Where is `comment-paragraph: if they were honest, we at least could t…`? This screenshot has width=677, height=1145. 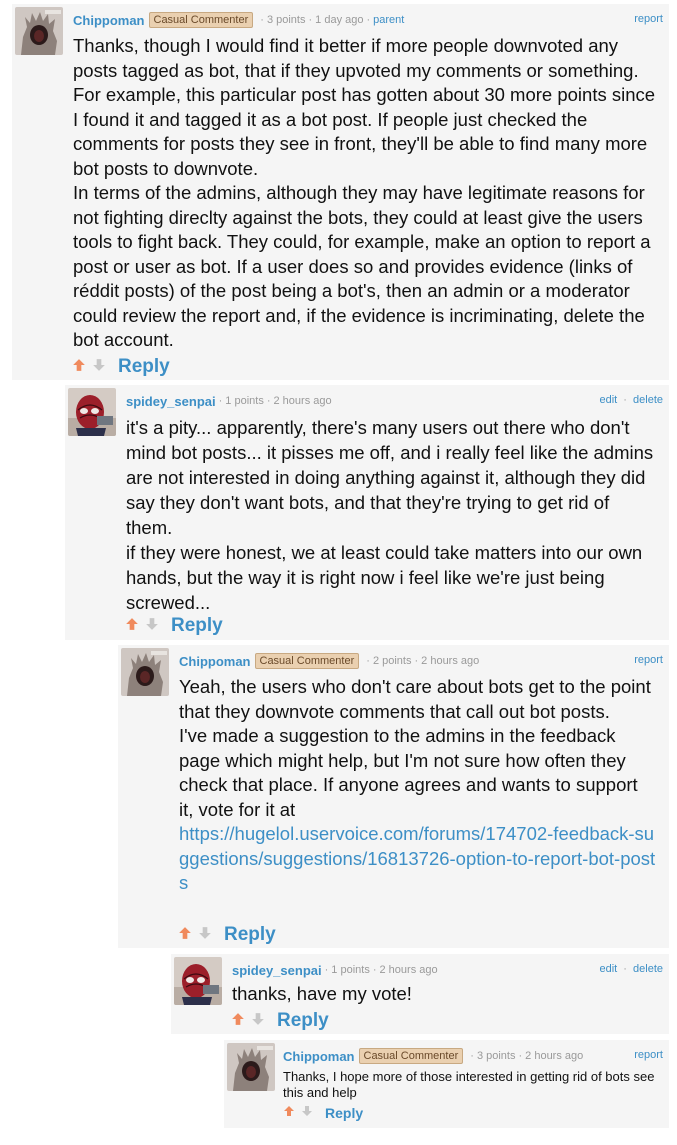 comment-paragraph: if they were honest, we at least could t… is located at coordinates (384, 577).